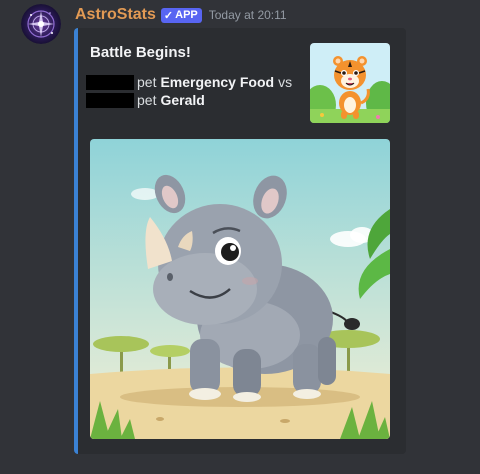  Describe the element at coordinates (186, 15) in the screenshot. I see `app-badge-label: APP` at that location.